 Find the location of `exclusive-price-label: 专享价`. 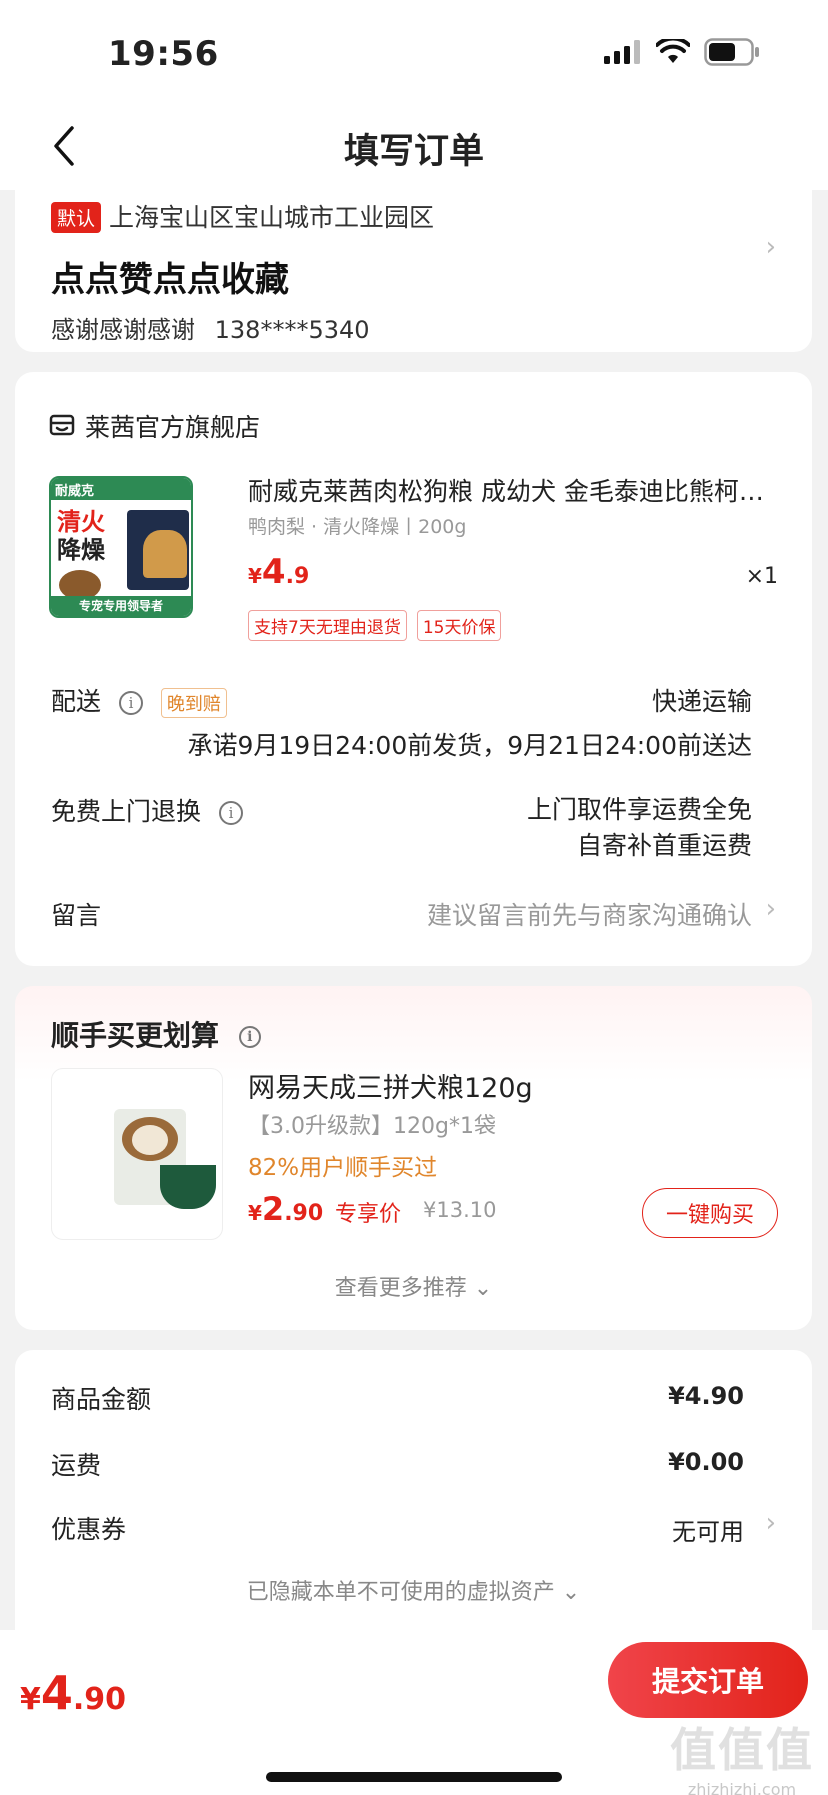

exclusive-price-label: 专享价 is located at coordinates (368, 1214).